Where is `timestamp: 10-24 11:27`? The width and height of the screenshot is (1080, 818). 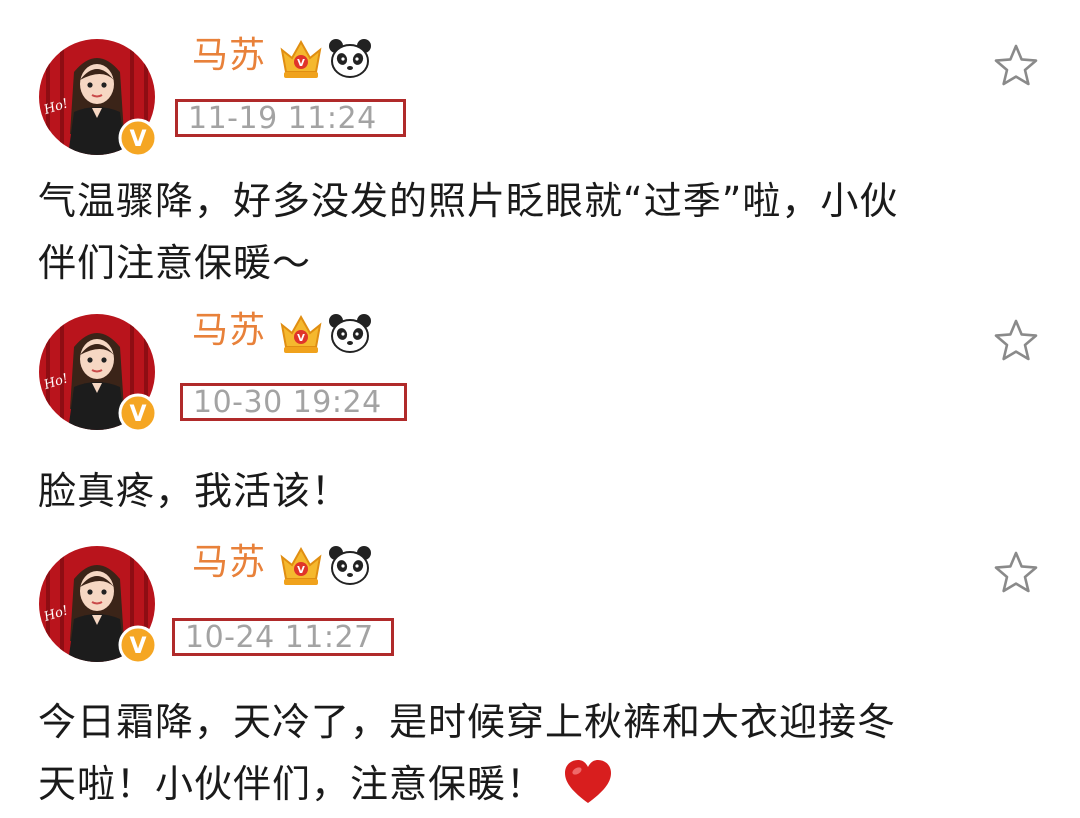 timestamp: 10-24 11:27 is located at coordinates (279, 638).